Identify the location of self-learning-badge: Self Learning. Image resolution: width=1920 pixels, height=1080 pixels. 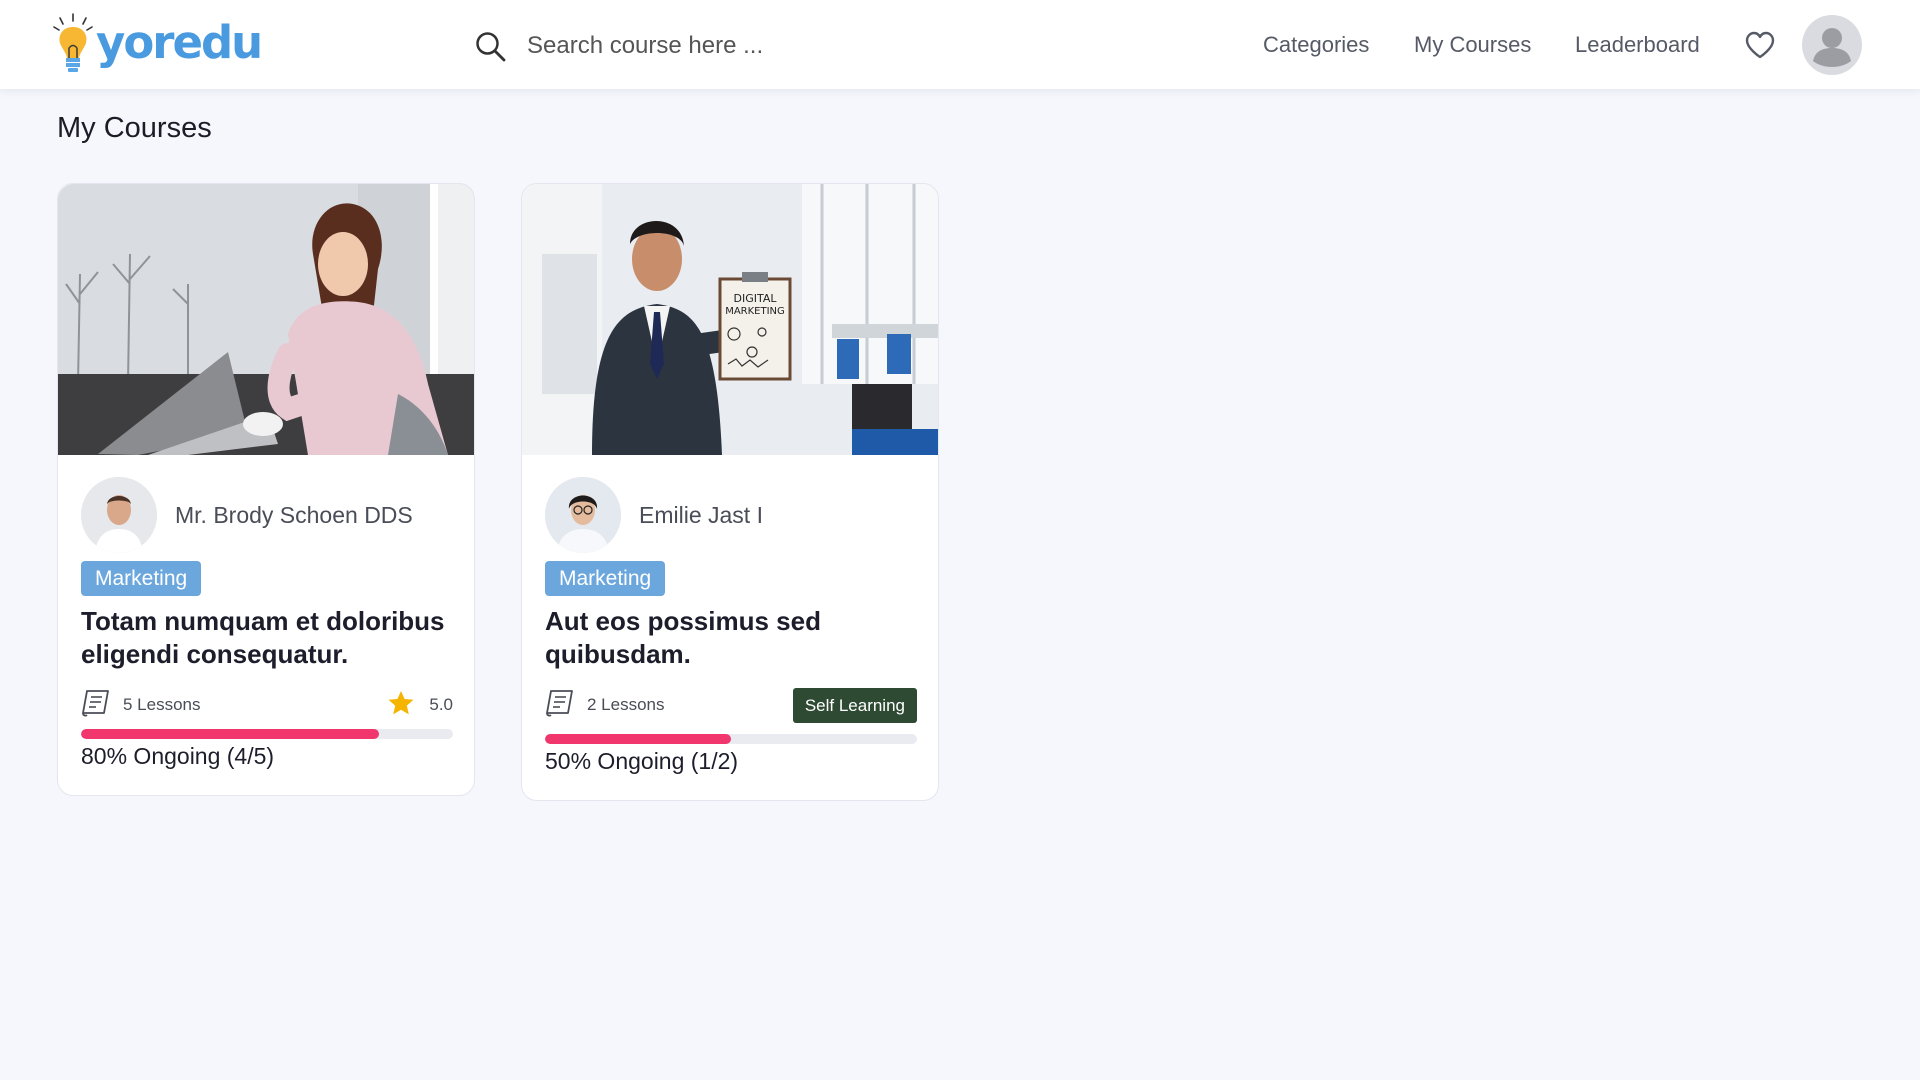
(854, 705).